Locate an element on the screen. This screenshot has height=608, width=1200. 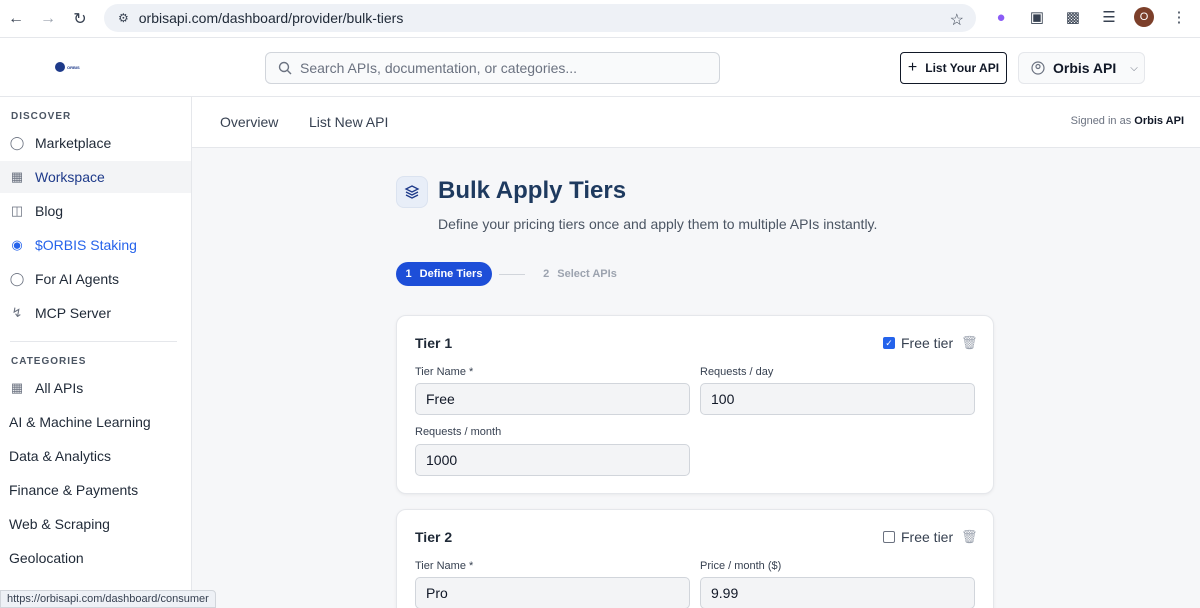
account-menu: Orbis API ⌵ is located at coordinates (1081, 68).